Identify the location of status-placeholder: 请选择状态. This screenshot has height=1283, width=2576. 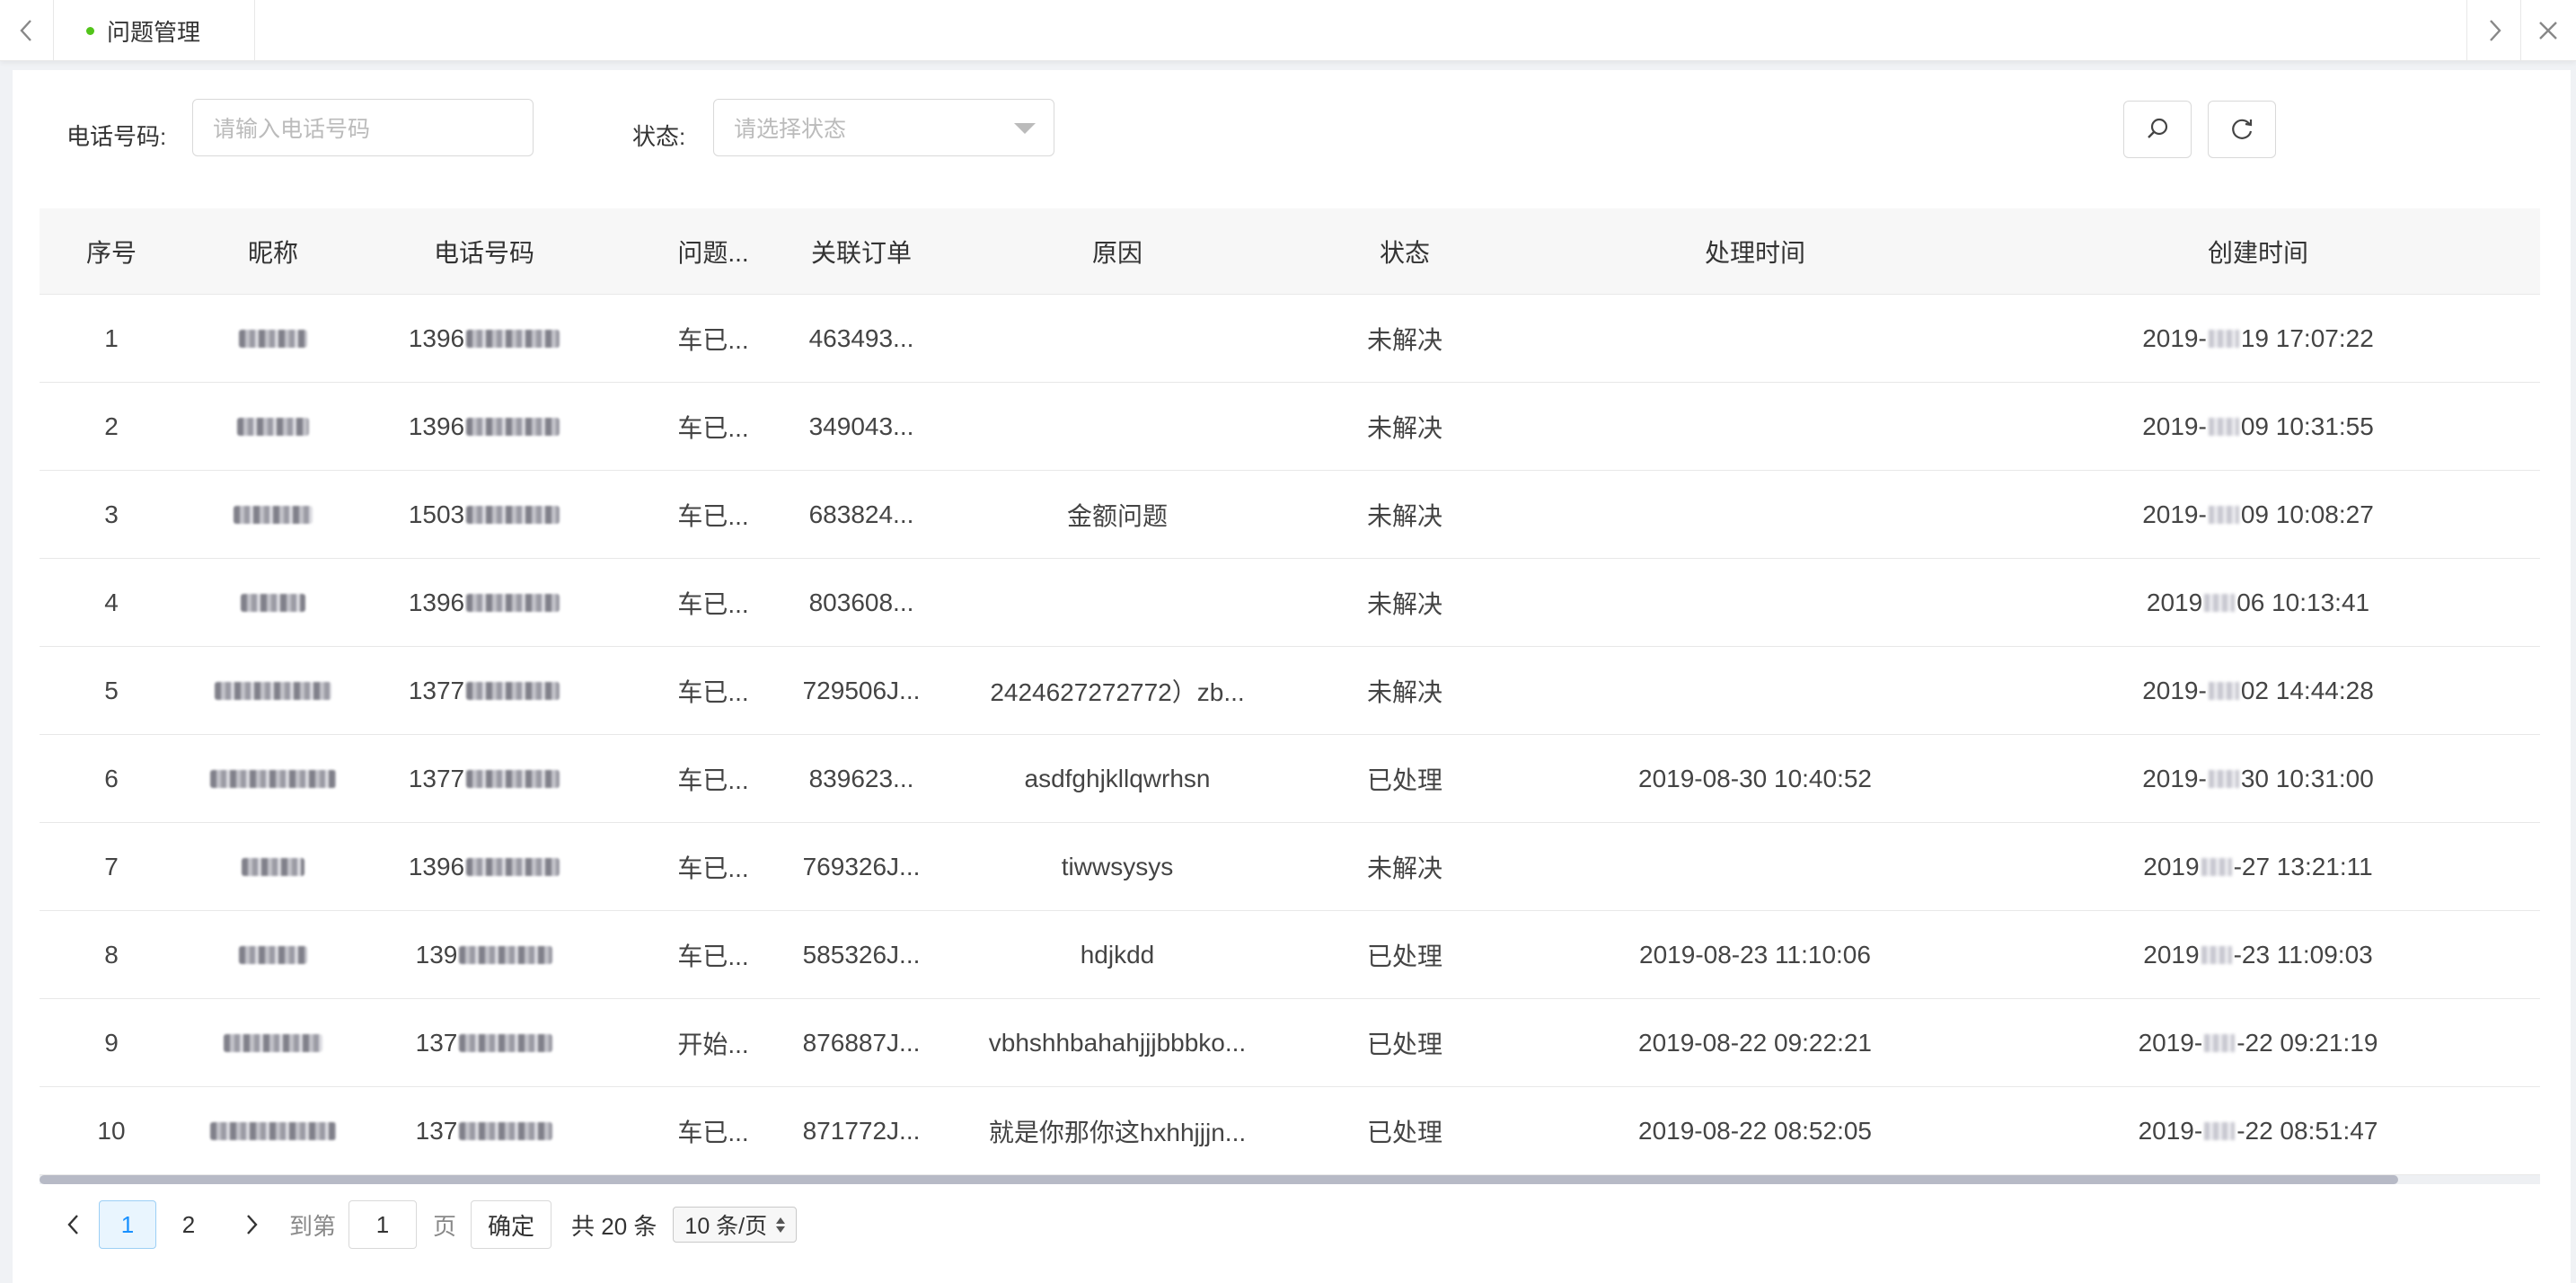
(790, 129).